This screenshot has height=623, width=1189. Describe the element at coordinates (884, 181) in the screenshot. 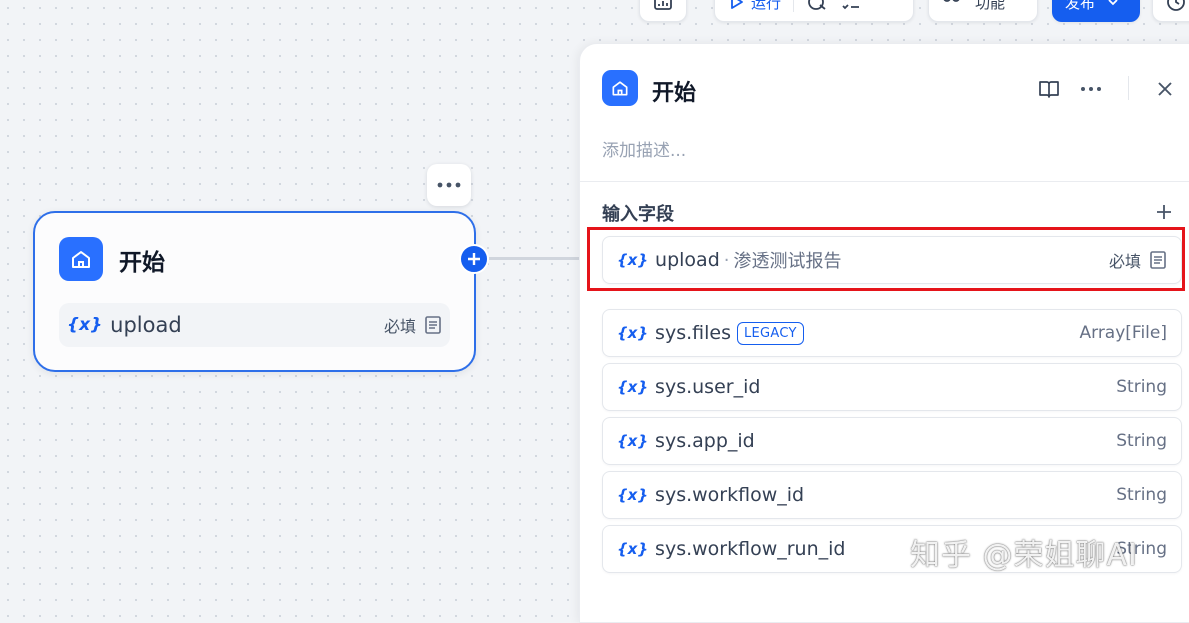

I see `panel-divider` at that location.